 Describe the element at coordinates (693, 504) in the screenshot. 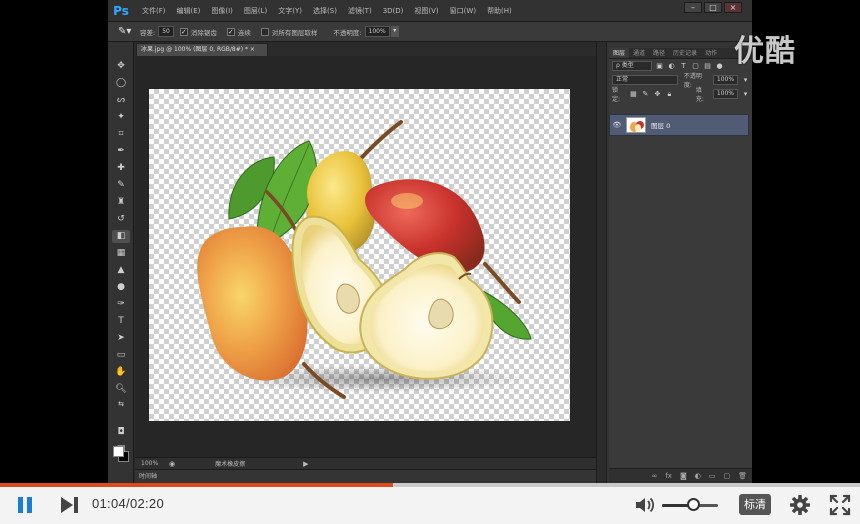

I see `volume-knob` at that location.